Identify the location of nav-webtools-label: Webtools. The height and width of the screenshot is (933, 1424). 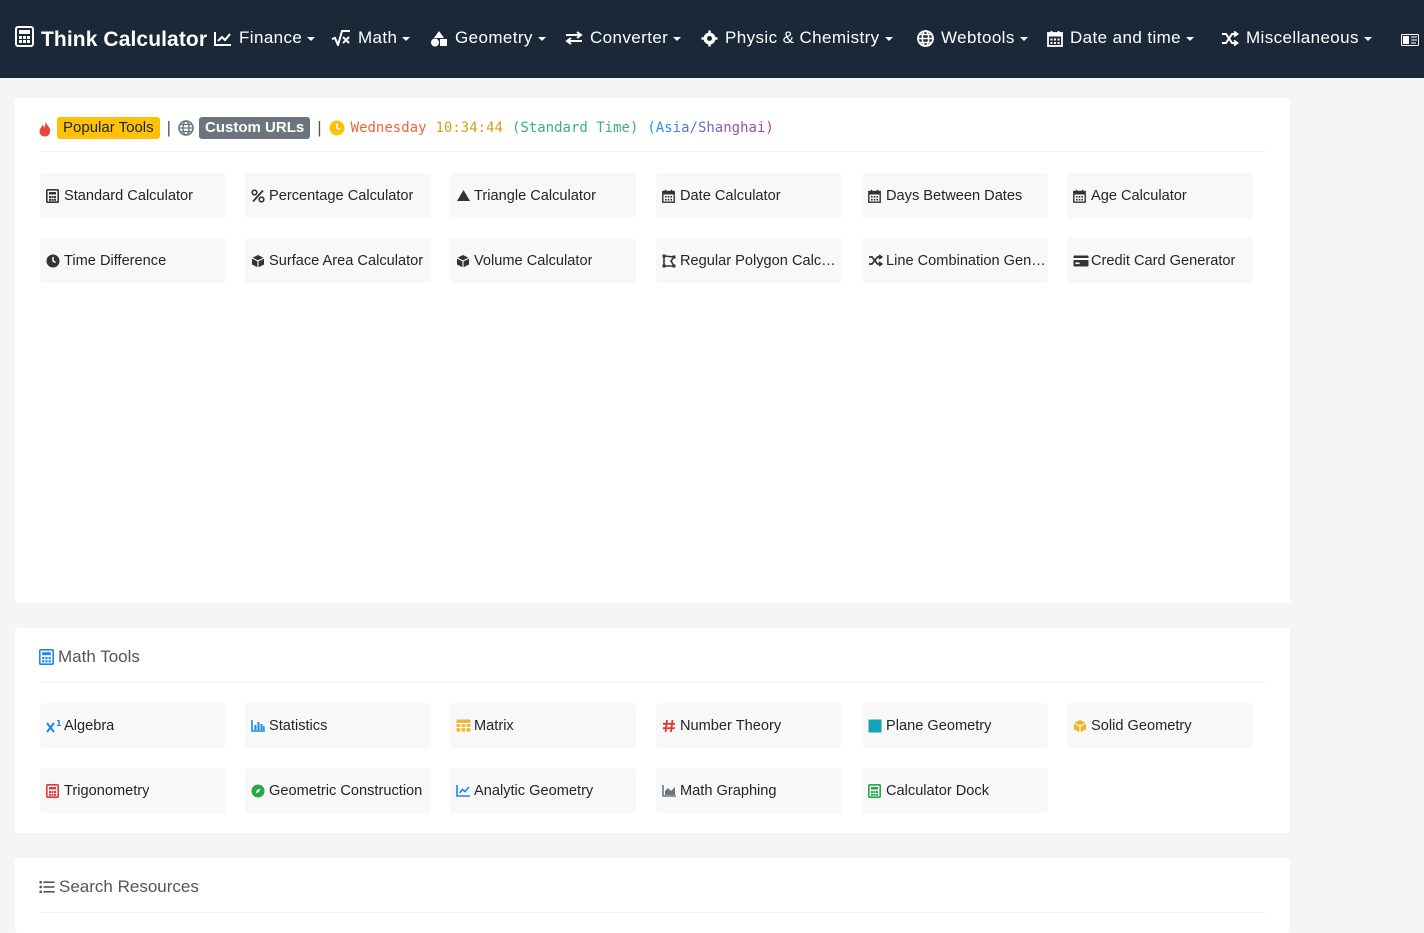
(978, 37).